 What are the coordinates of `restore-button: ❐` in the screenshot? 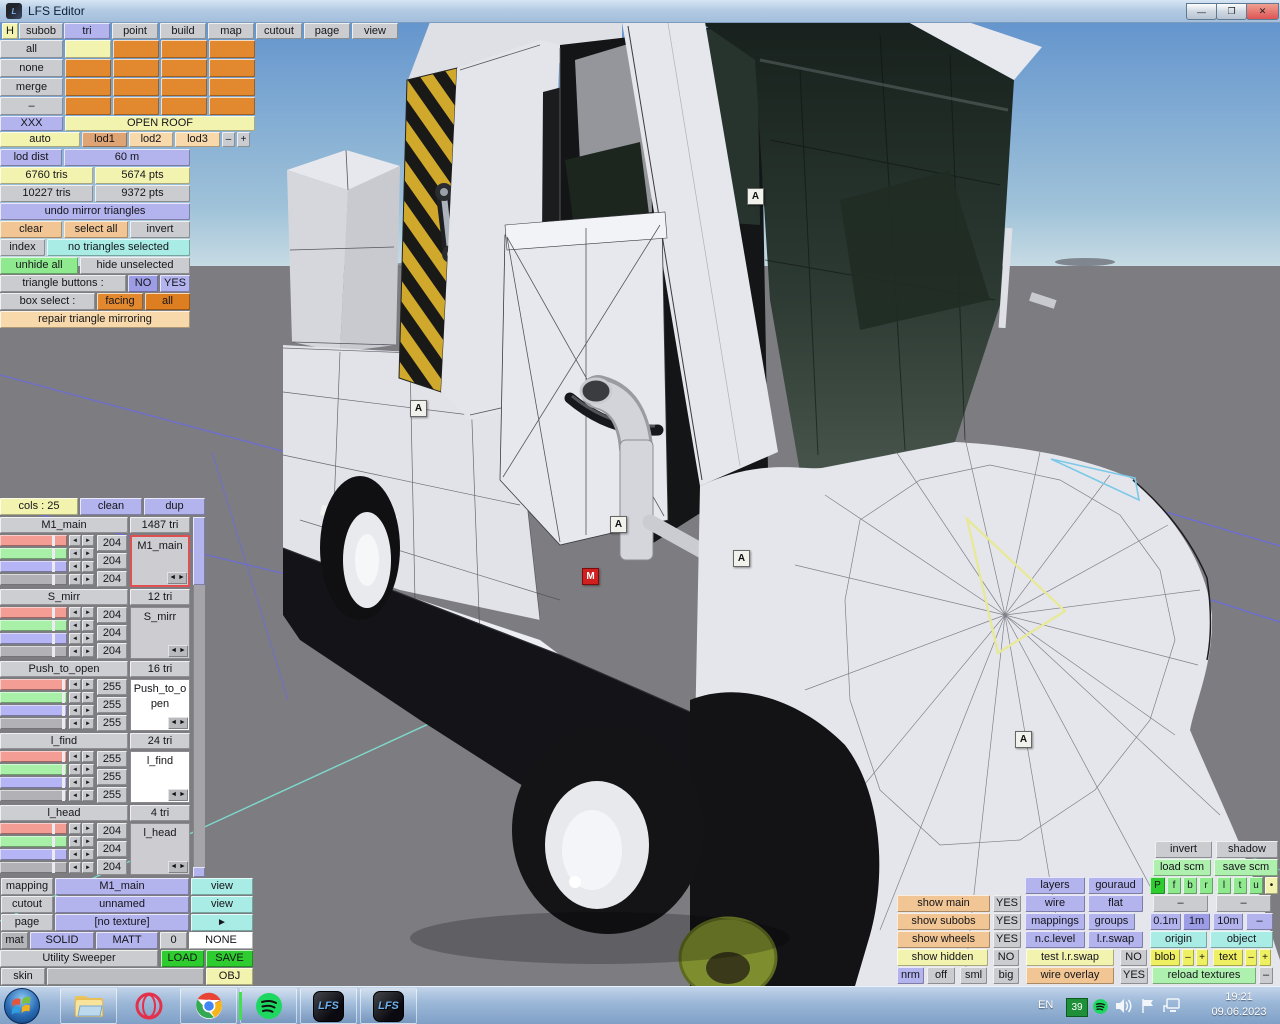 It's located at (1231, 11).